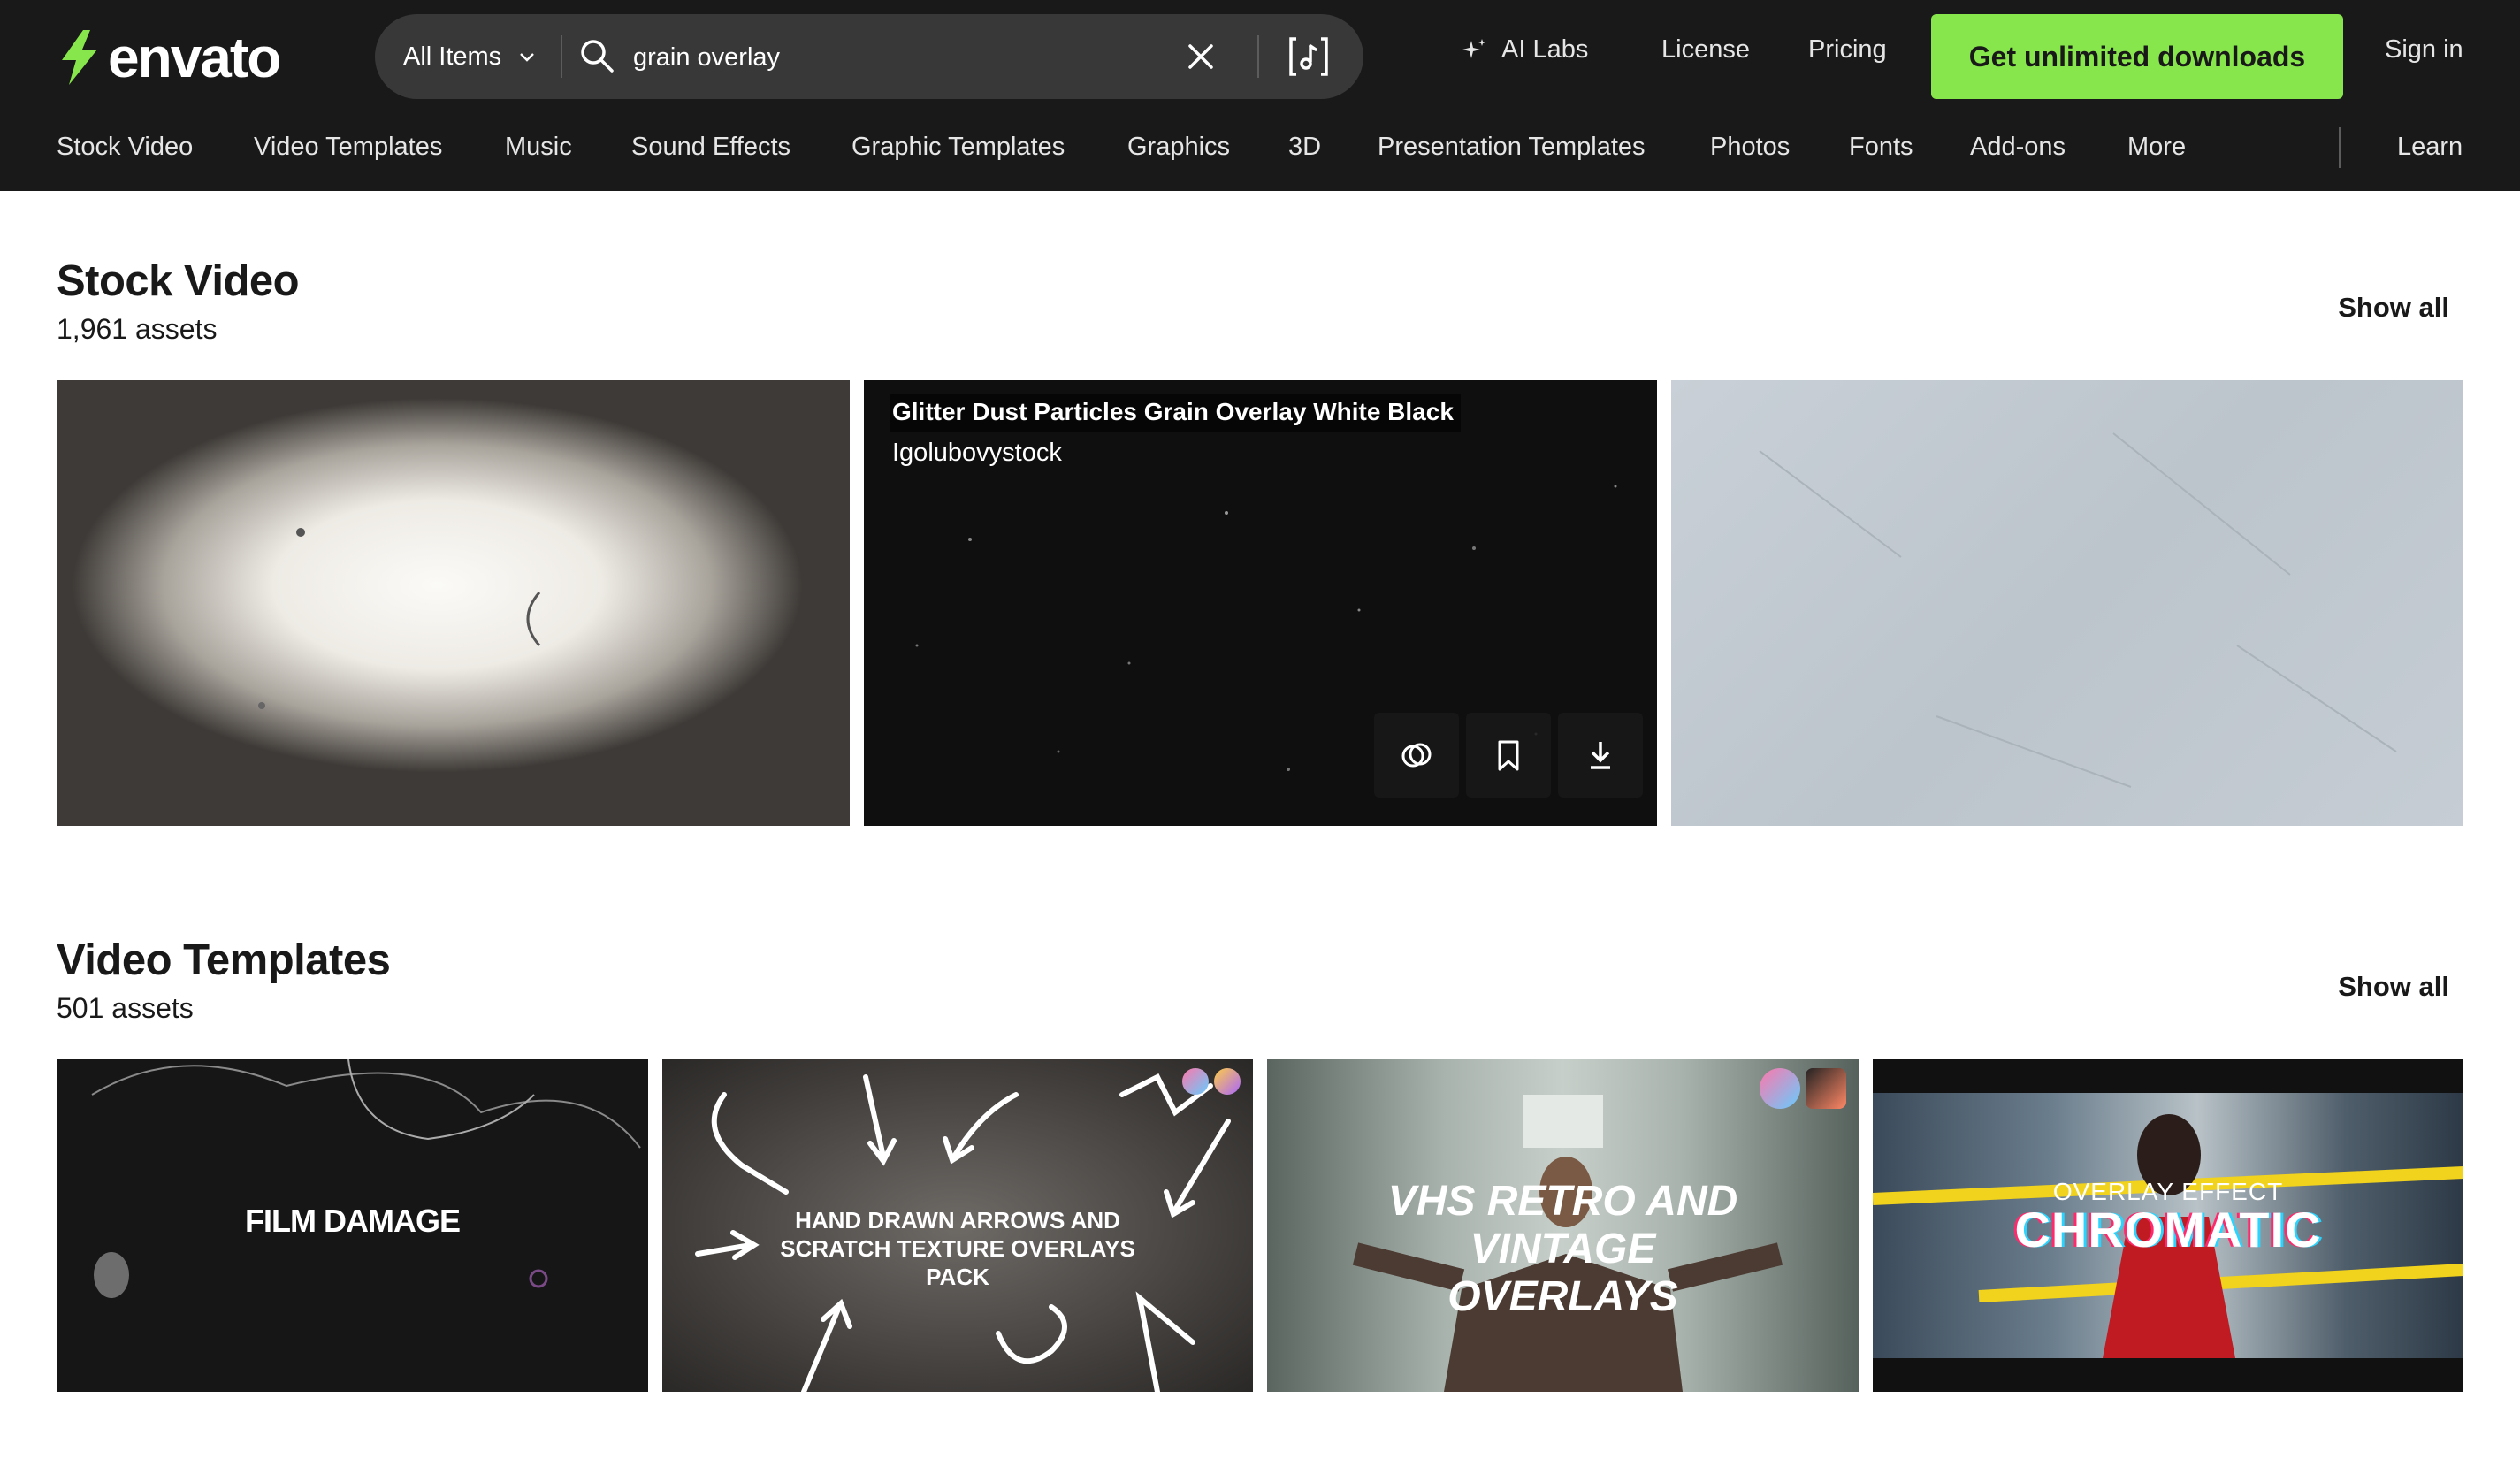  I want to click on download-icon, so click(1600, 756).